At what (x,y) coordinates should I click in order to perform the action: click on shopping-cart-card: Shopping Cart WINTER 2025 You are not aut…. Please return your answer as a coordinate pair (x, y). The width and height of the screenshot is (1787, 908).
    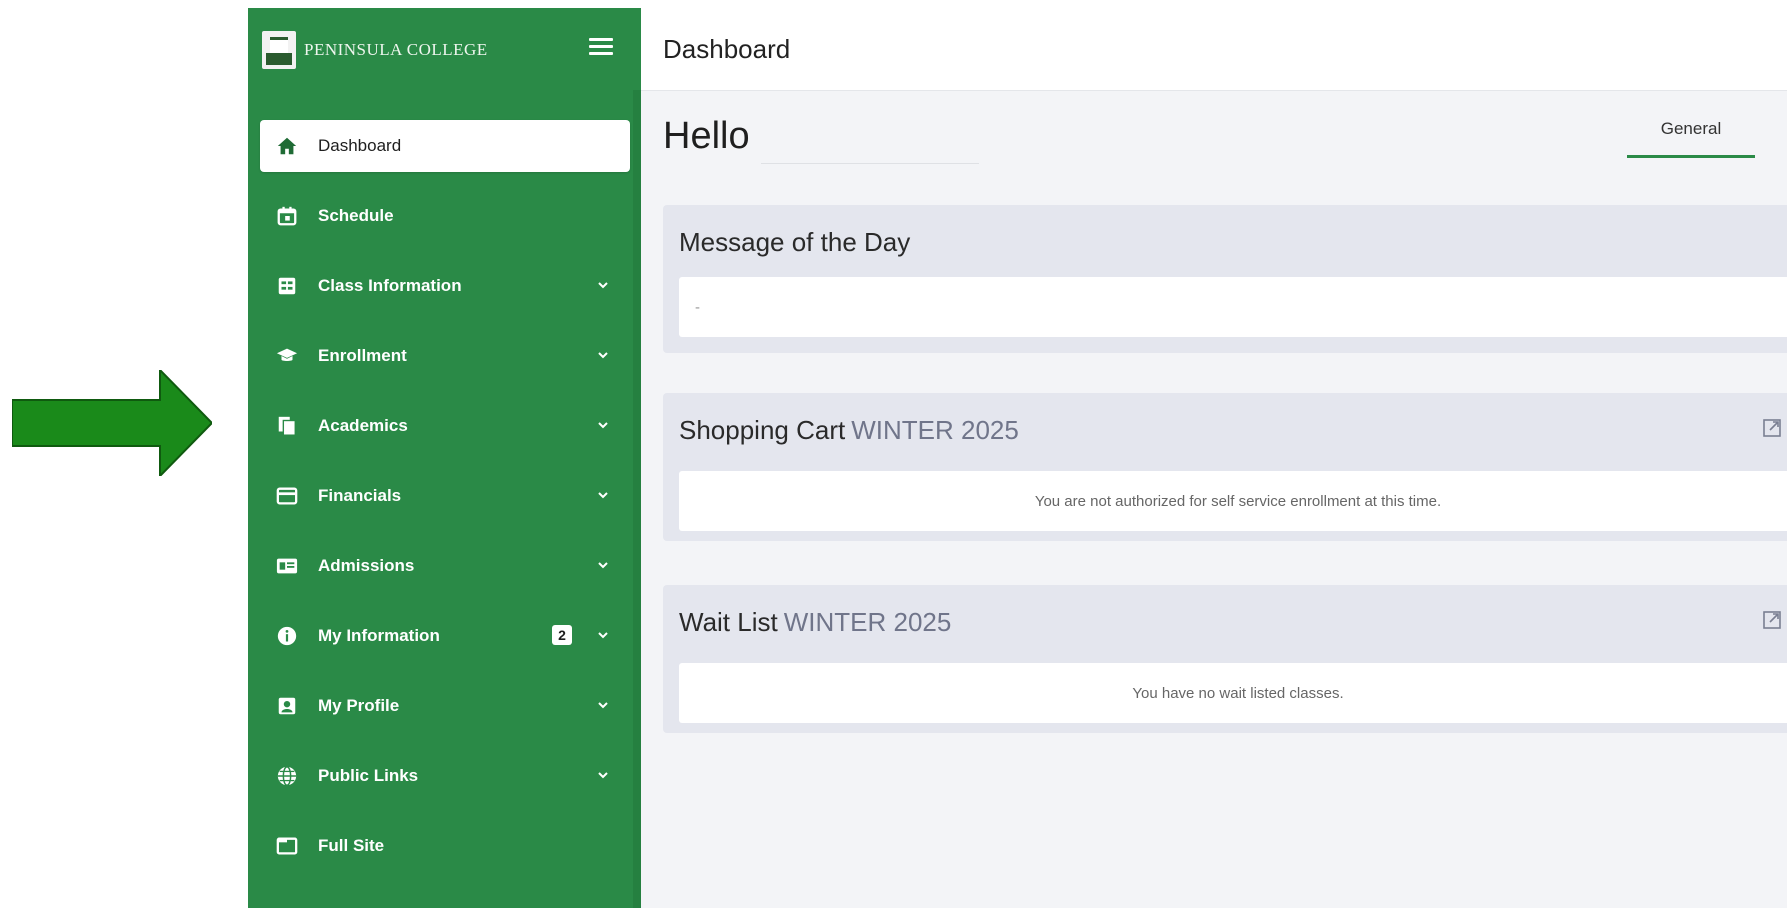
    Looking at the image, I should click on (1225, 467).